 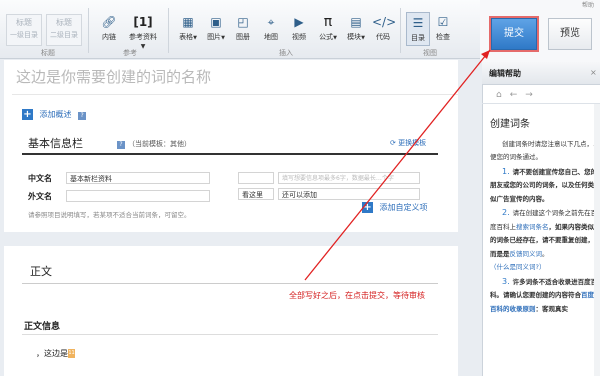 I want to click on item-number: 1., so click(x=506, y=171).